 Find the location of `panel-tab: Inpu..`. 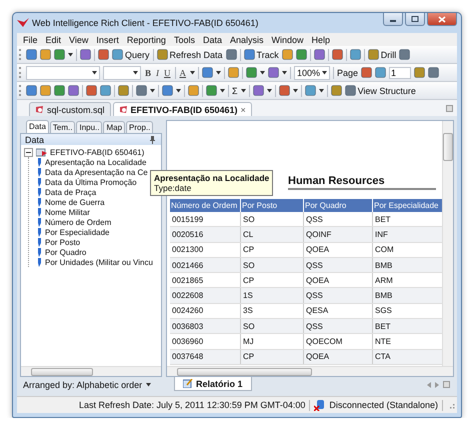

panel-tab: Inpu.. is located at coordinates (89, 127).